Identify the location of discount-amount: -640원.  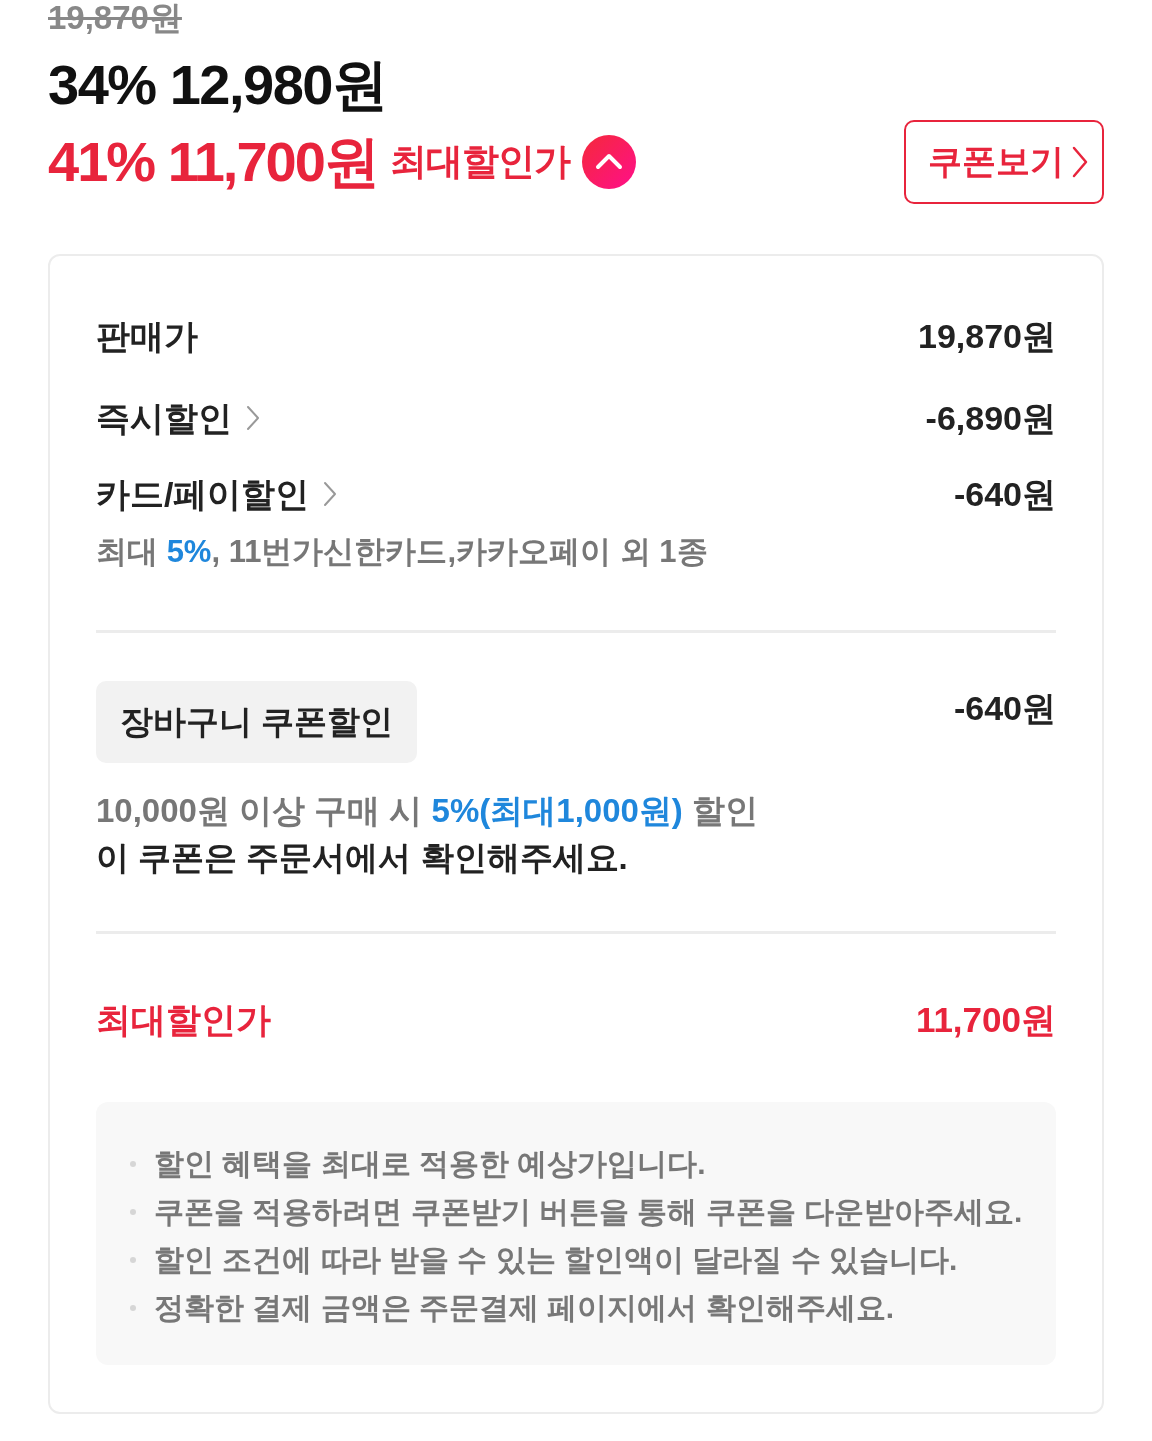
(1004, 494).